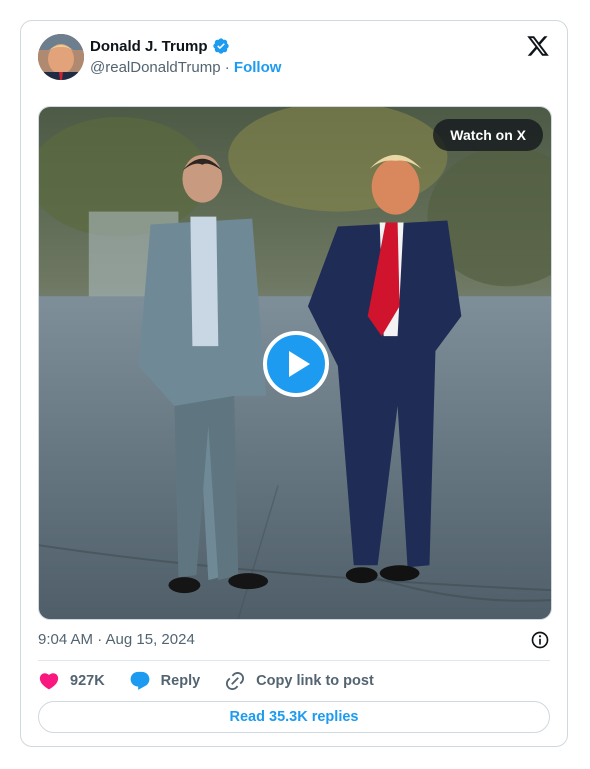 This screenshot has width=590, height=769. I want to click on author-handle-row: @realDonaldTrump · Follow, so click(185, 67).